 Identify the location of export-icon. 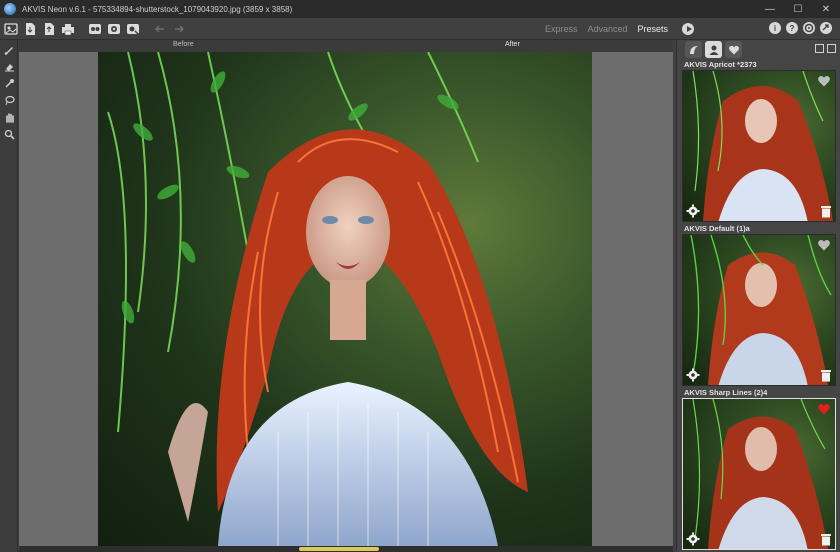
(49, 29).